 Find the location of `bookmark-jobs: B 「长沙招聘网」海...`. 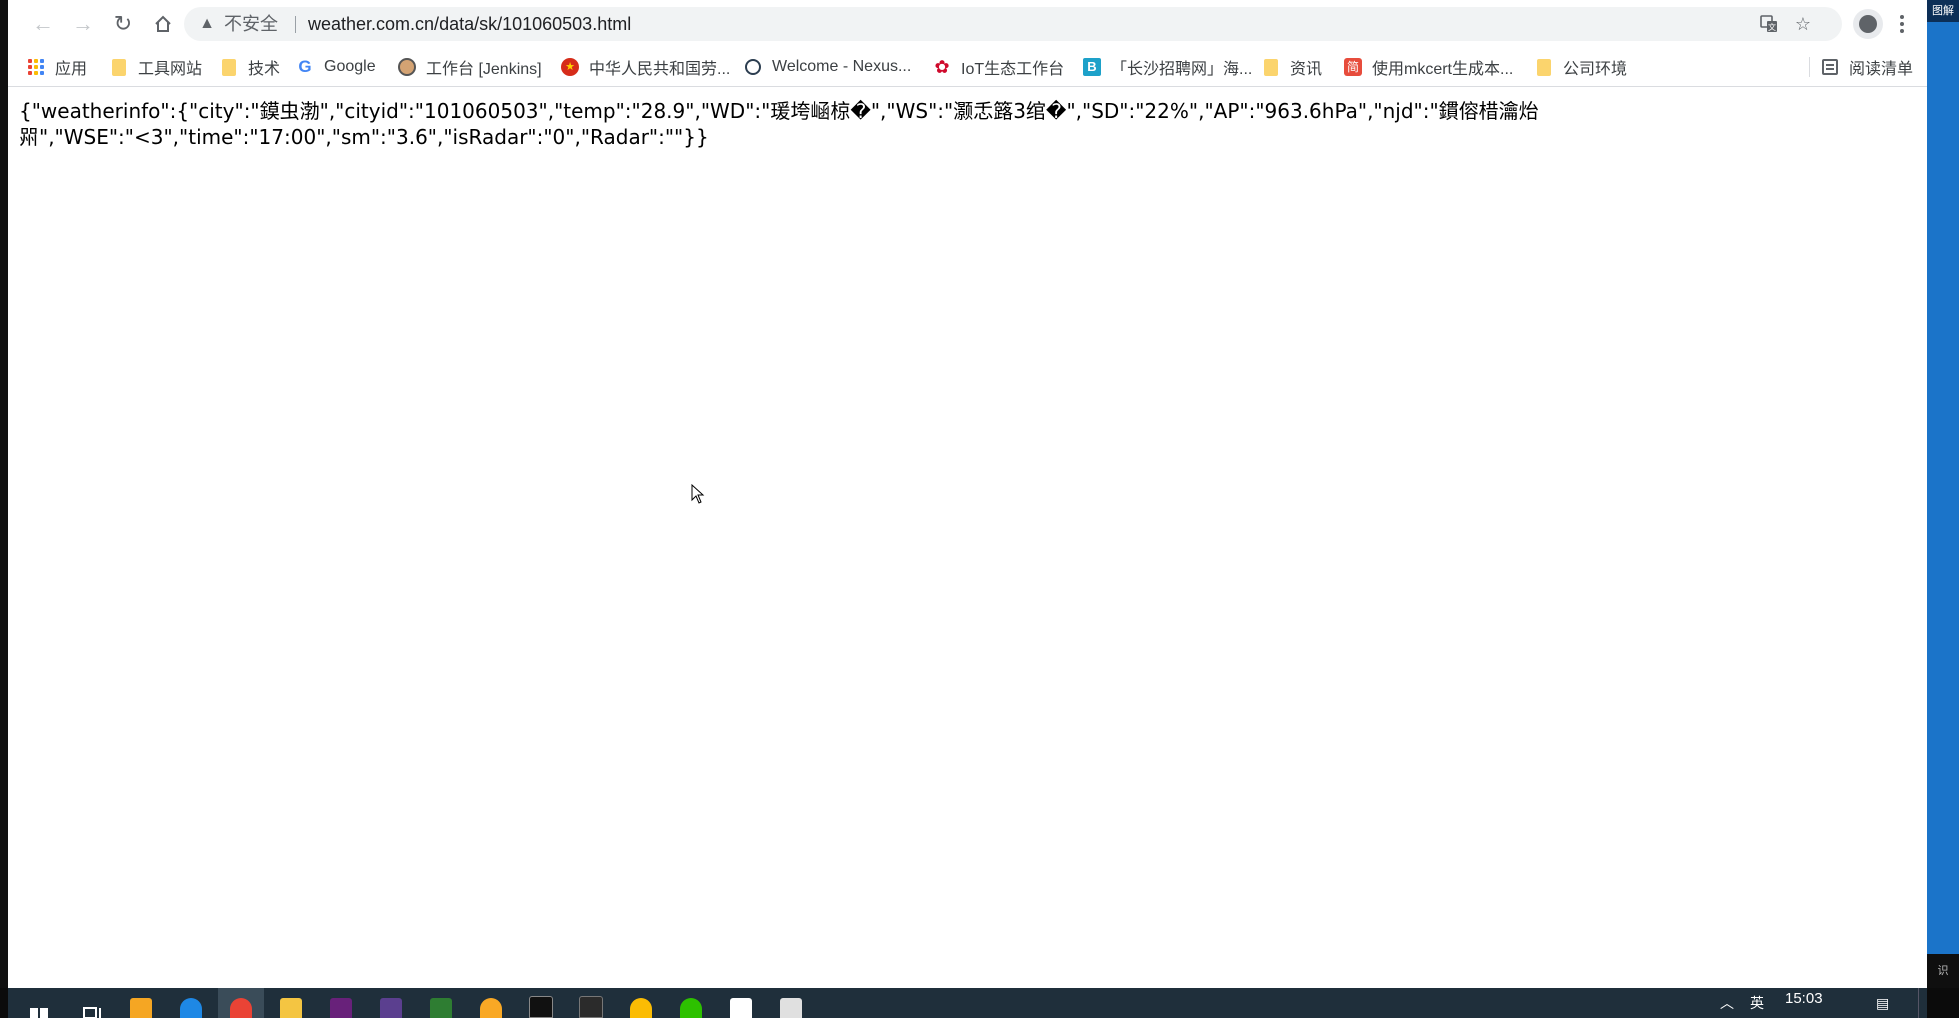

bookmark-jobs: B 「长沙招聘网」海... is located at coordinates (1167, 67).